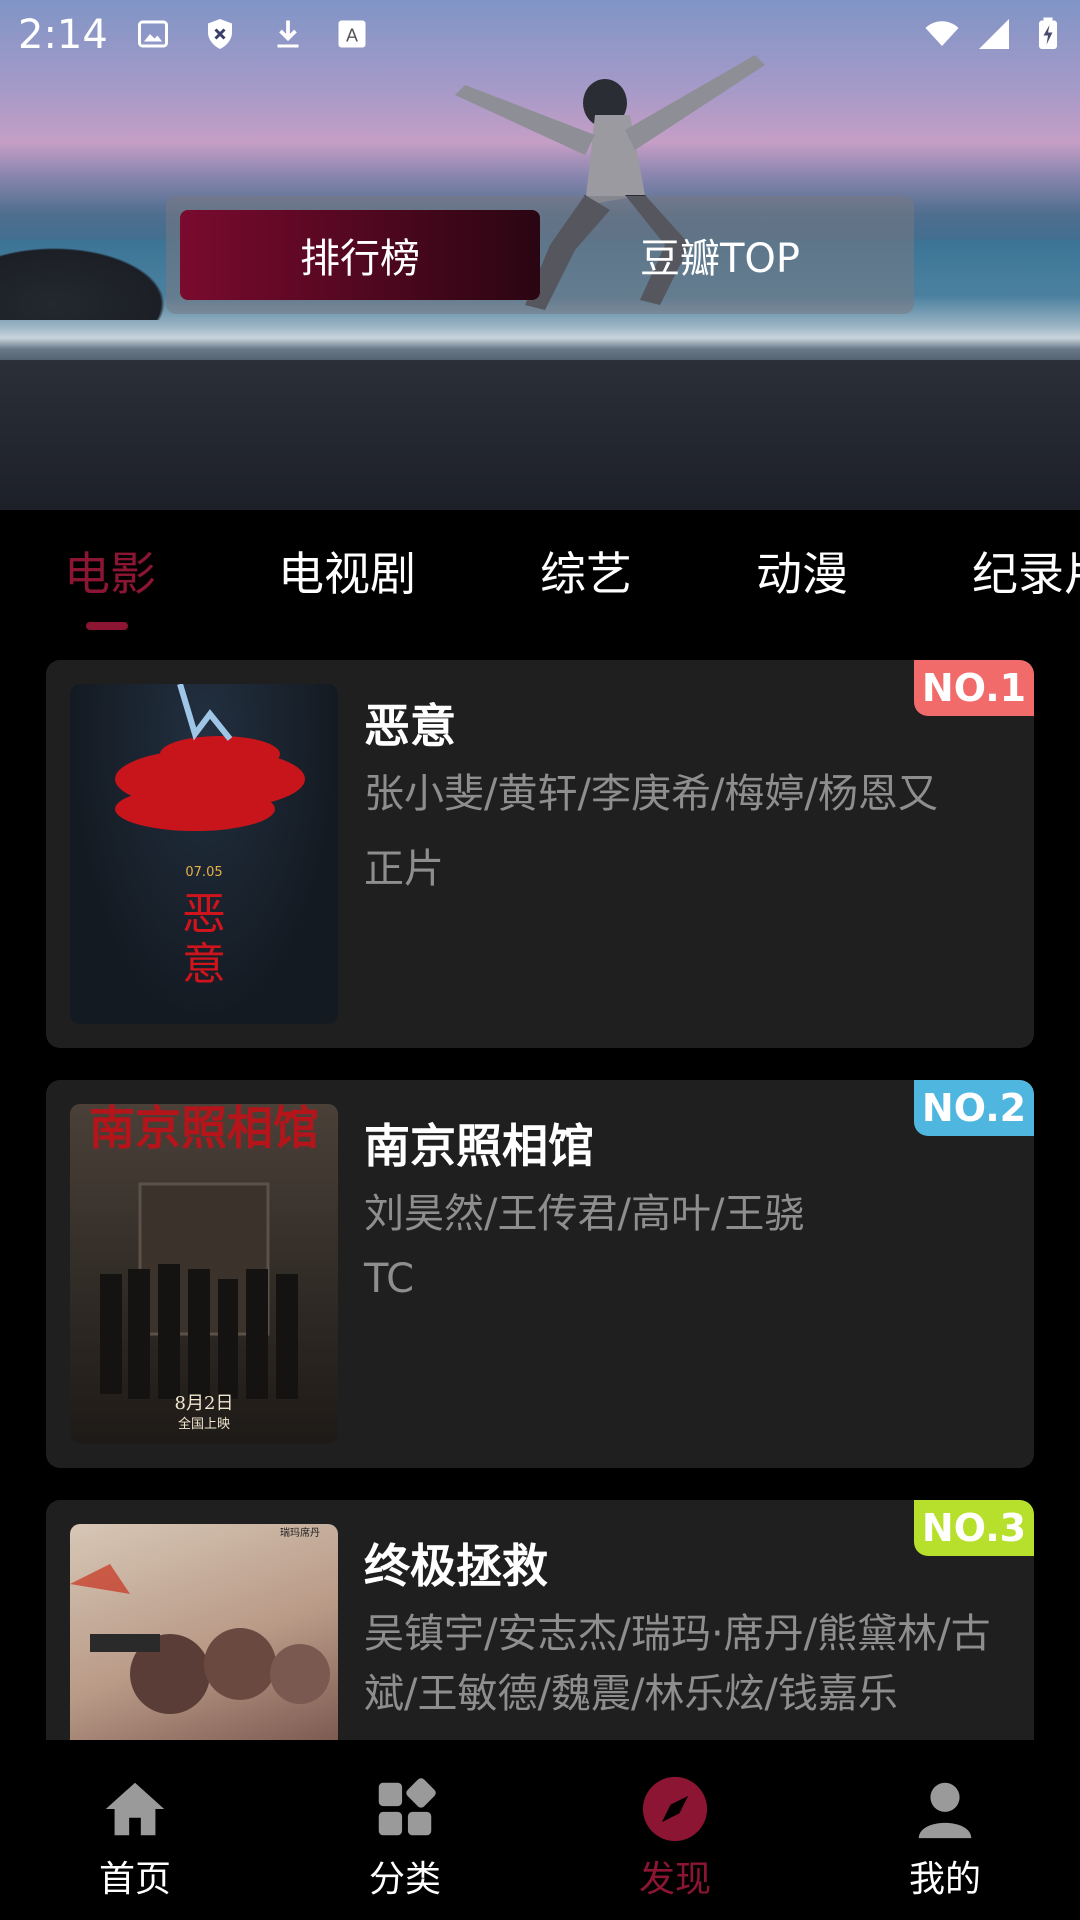  Describe the element at coordinates (540, 1830) in the screenshot. I see `bottom-navigation: 首页 分类 发现 我的` at that location.